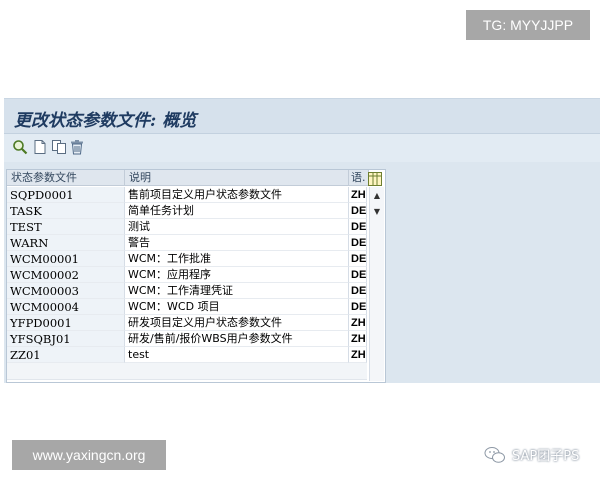 The image size is (600, 480). I want to click on table-row: ZZ01 test ZH, so click(187, 355).